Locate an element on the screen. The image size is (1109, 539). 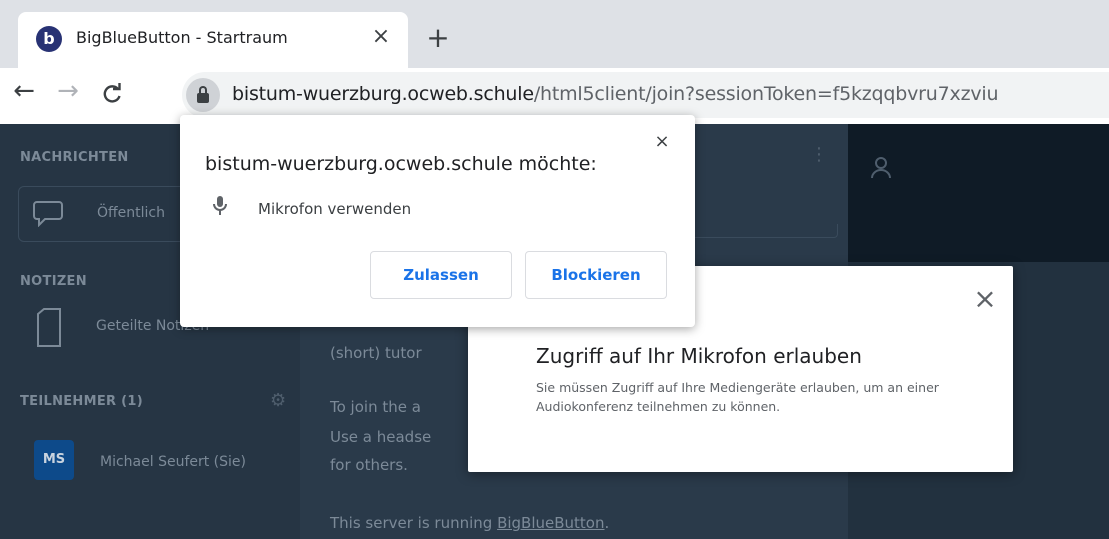
chat-message-line: for others. is located at coordinates (369, 465).